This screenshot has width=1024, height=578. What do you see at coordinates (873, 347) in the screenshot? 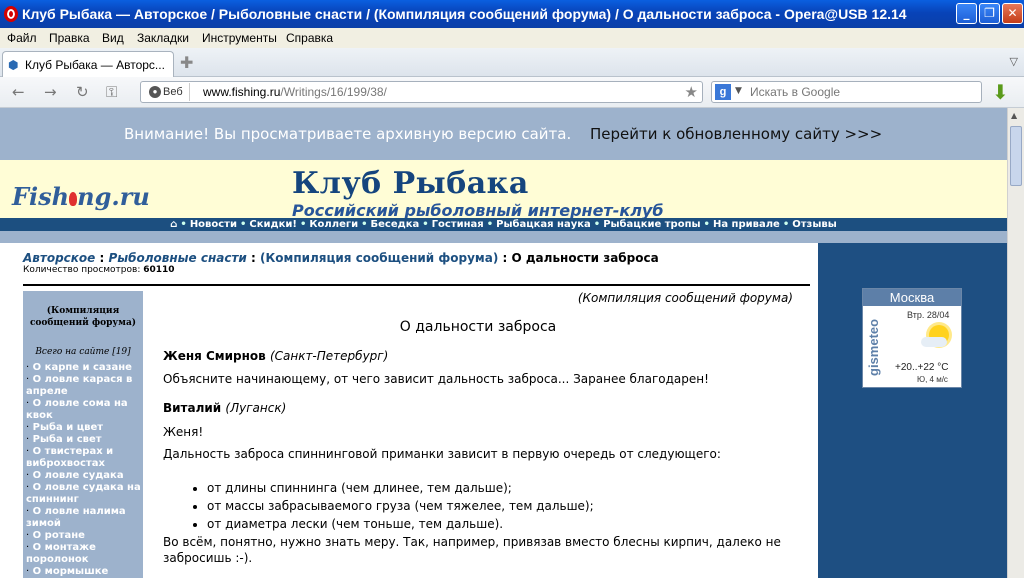
I see `gismeteo-logo: gismeteo` at bounding box center [873, 347].